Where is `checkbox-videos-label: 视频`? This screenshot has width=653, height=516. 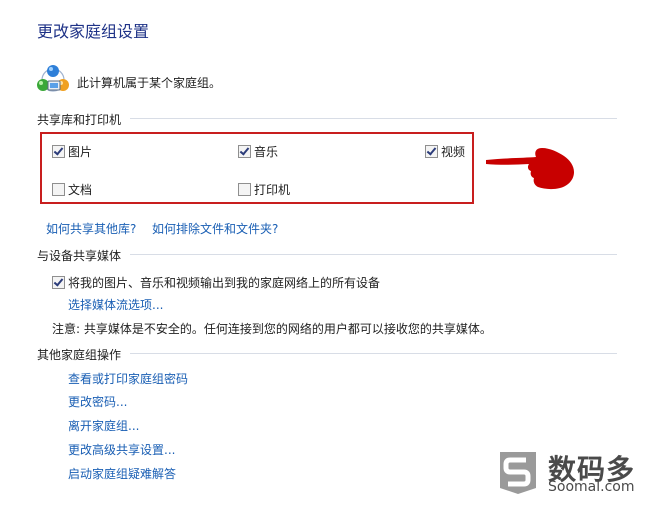
checkbox-videos-label: 视频 is located at coordinates (453, 152).